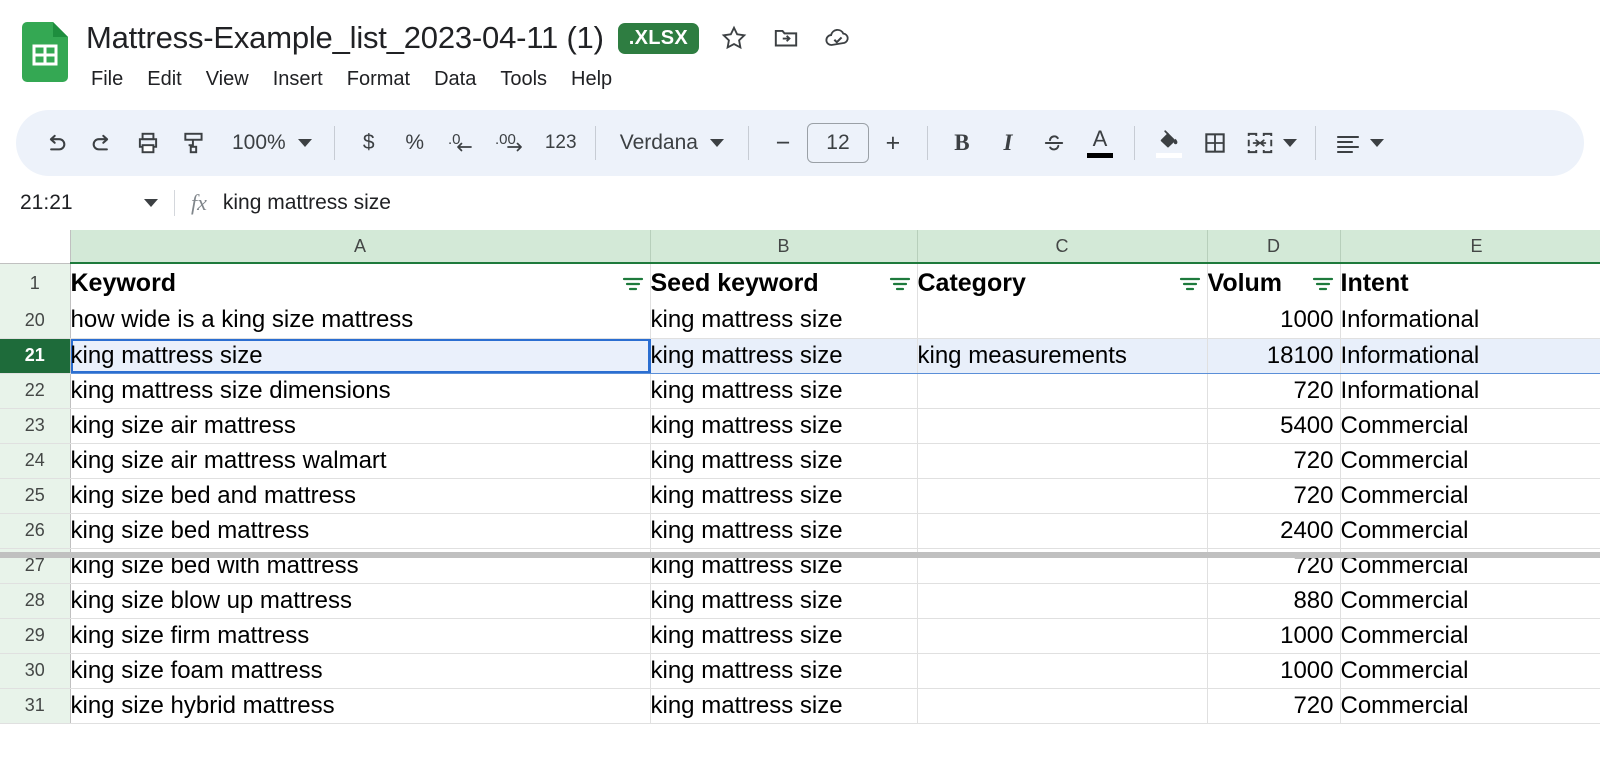 The height and width of the screenshot is (761, 1600). I want to click on cell-A24: king size air mattress walmart, so click(360, 461).